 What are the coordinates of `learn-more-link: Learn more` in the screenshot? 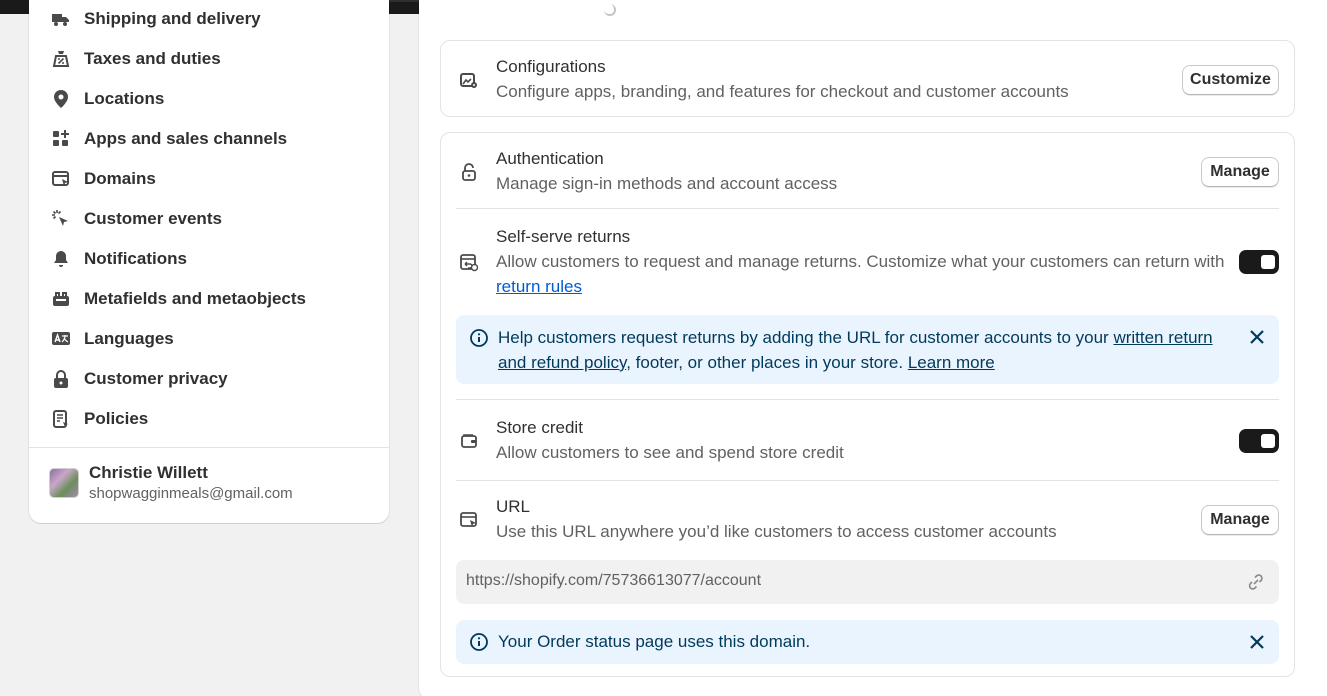 It's located at (951, 362).